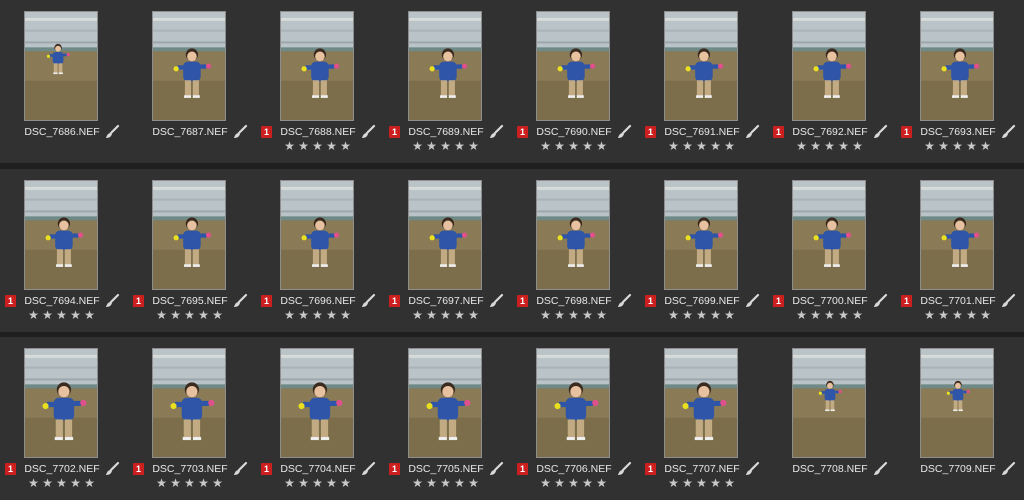  What do you see at coordinates (960, 249) in the screenshot?
I see `thumbnail-cell: 1 DSC_7701.NEF ★ ★ ★ ★ ★` at bounding box center [960, 249].